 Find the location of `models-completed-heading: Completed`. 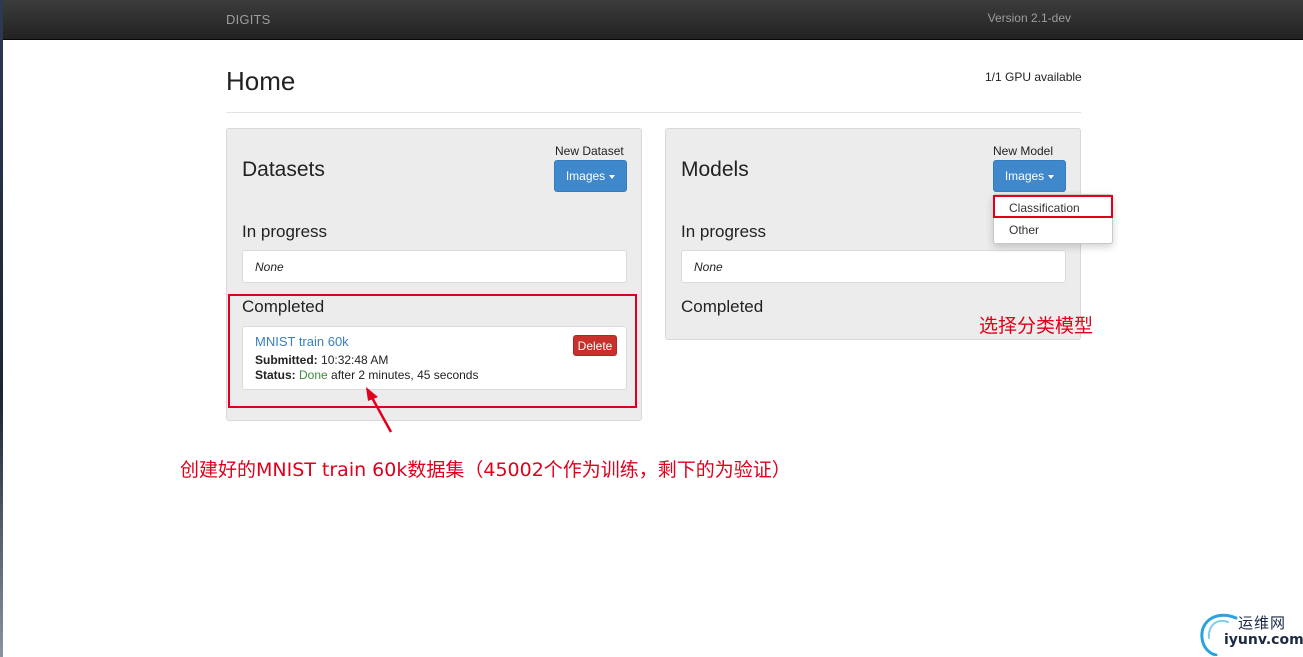

models-completed-heading: Completed is located at coordinates (722, 306).